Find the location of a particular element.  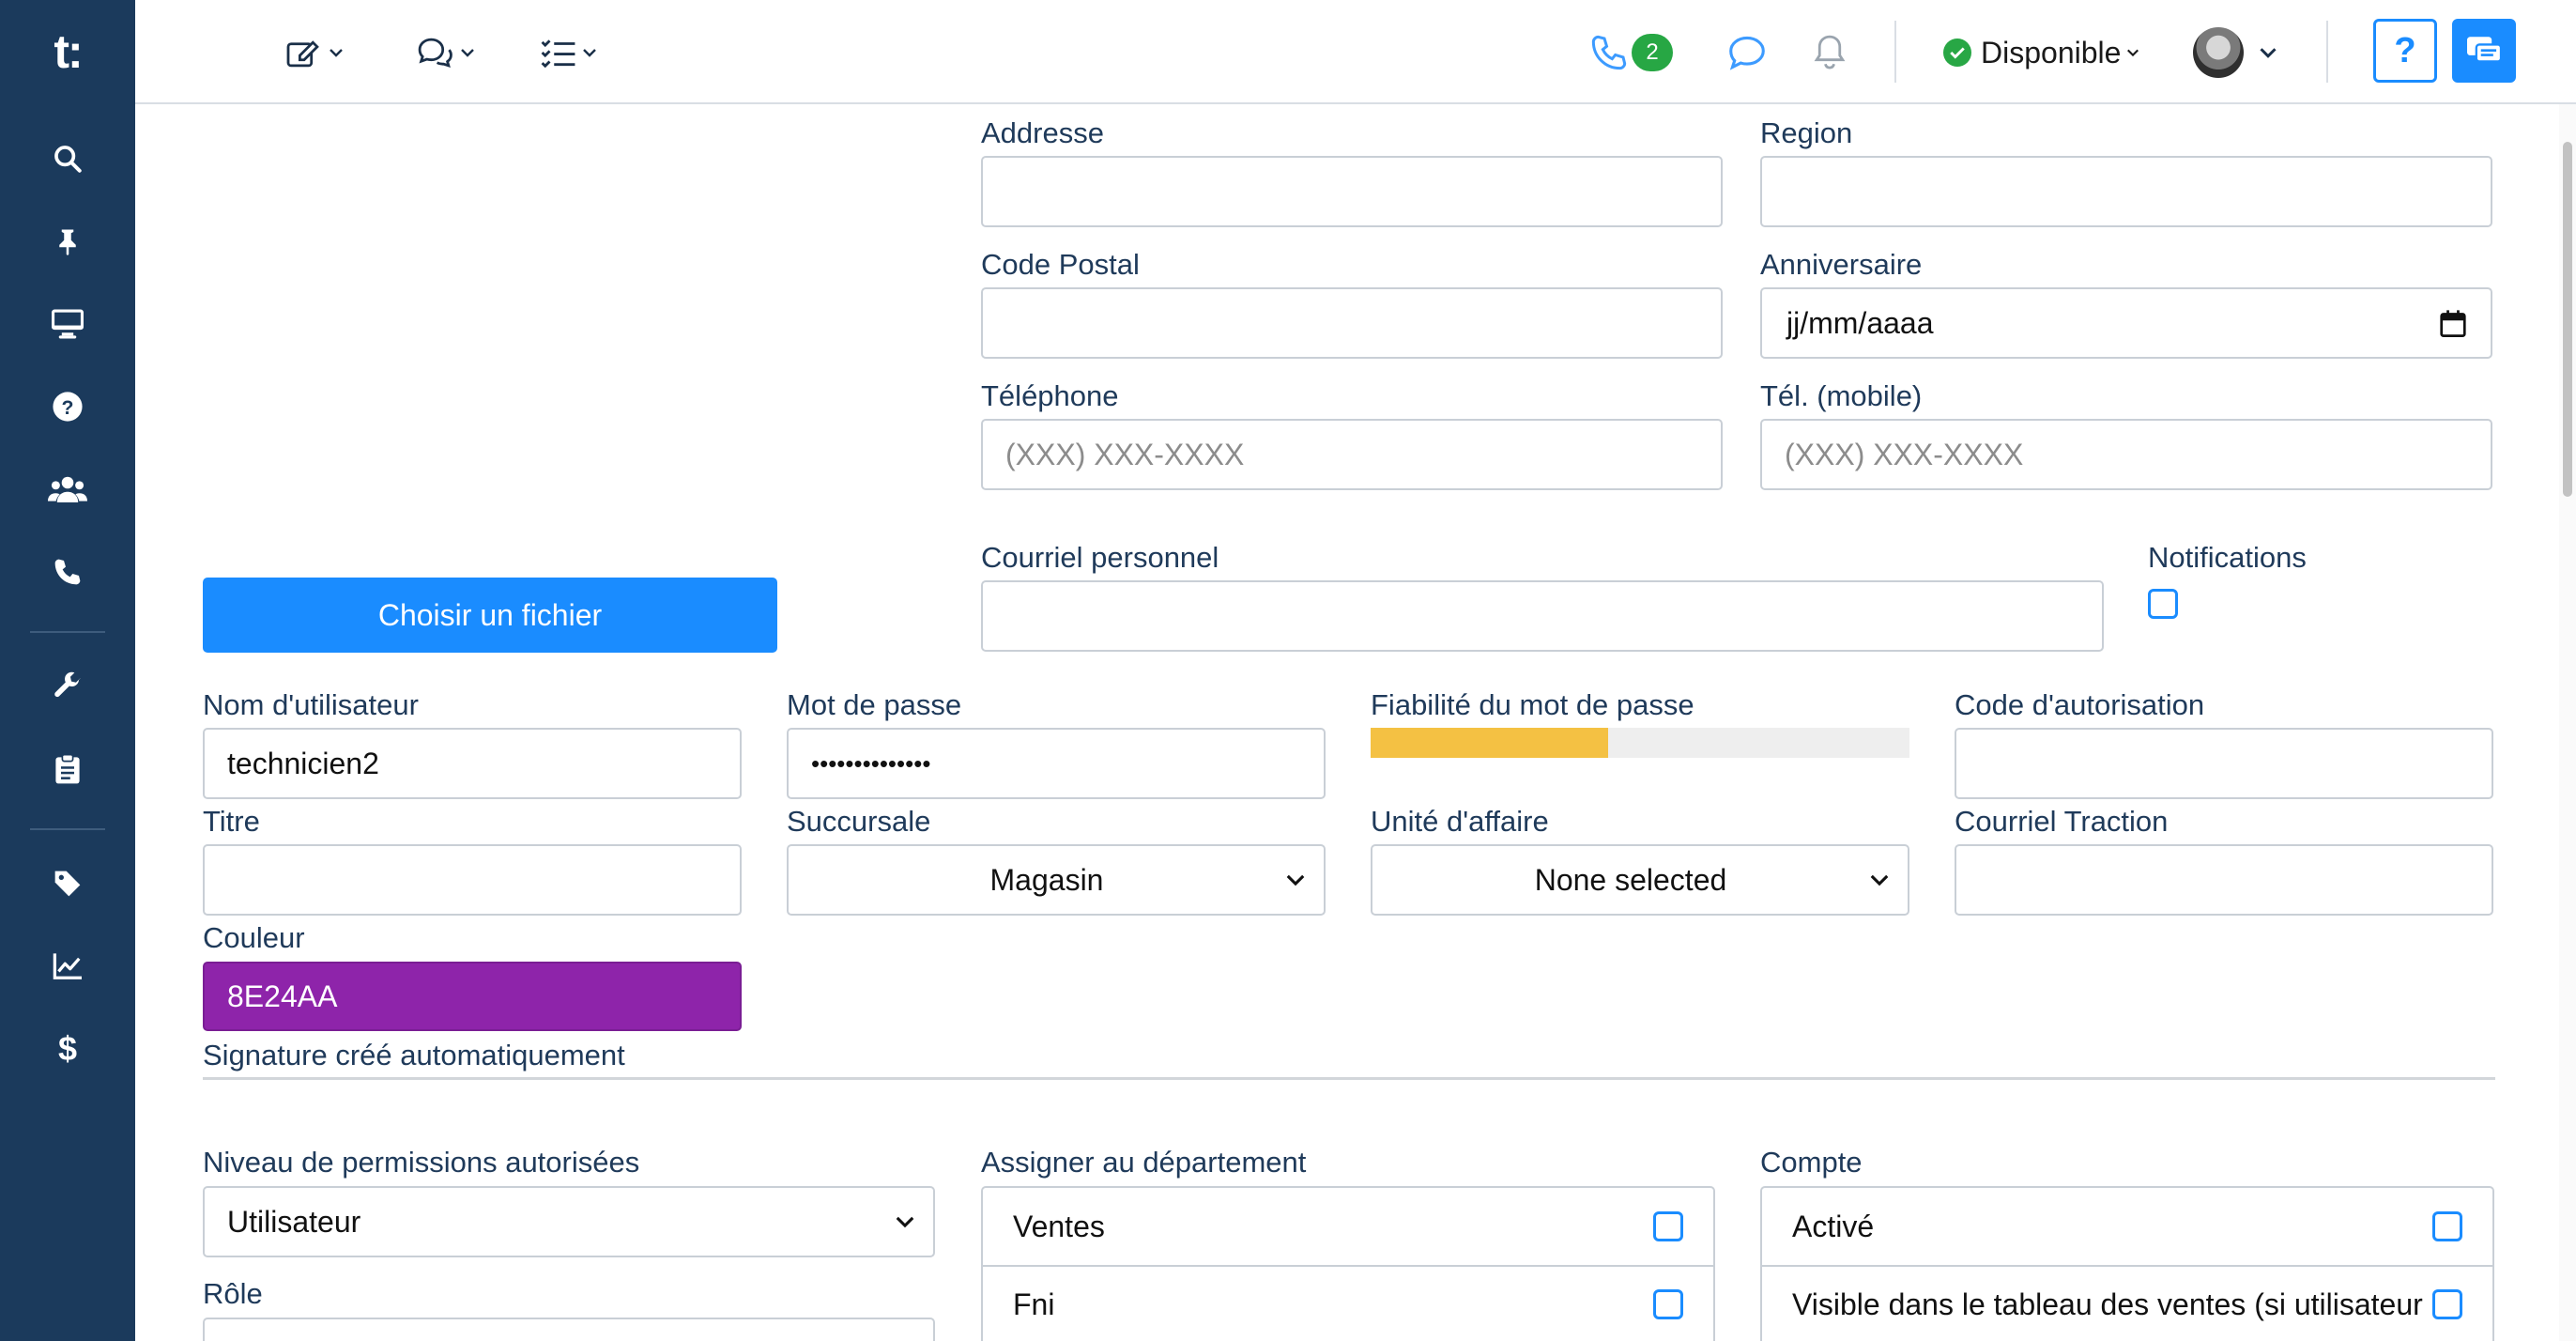

anniversaire-label: Anniversaire is located at coordinates (1842, 264).